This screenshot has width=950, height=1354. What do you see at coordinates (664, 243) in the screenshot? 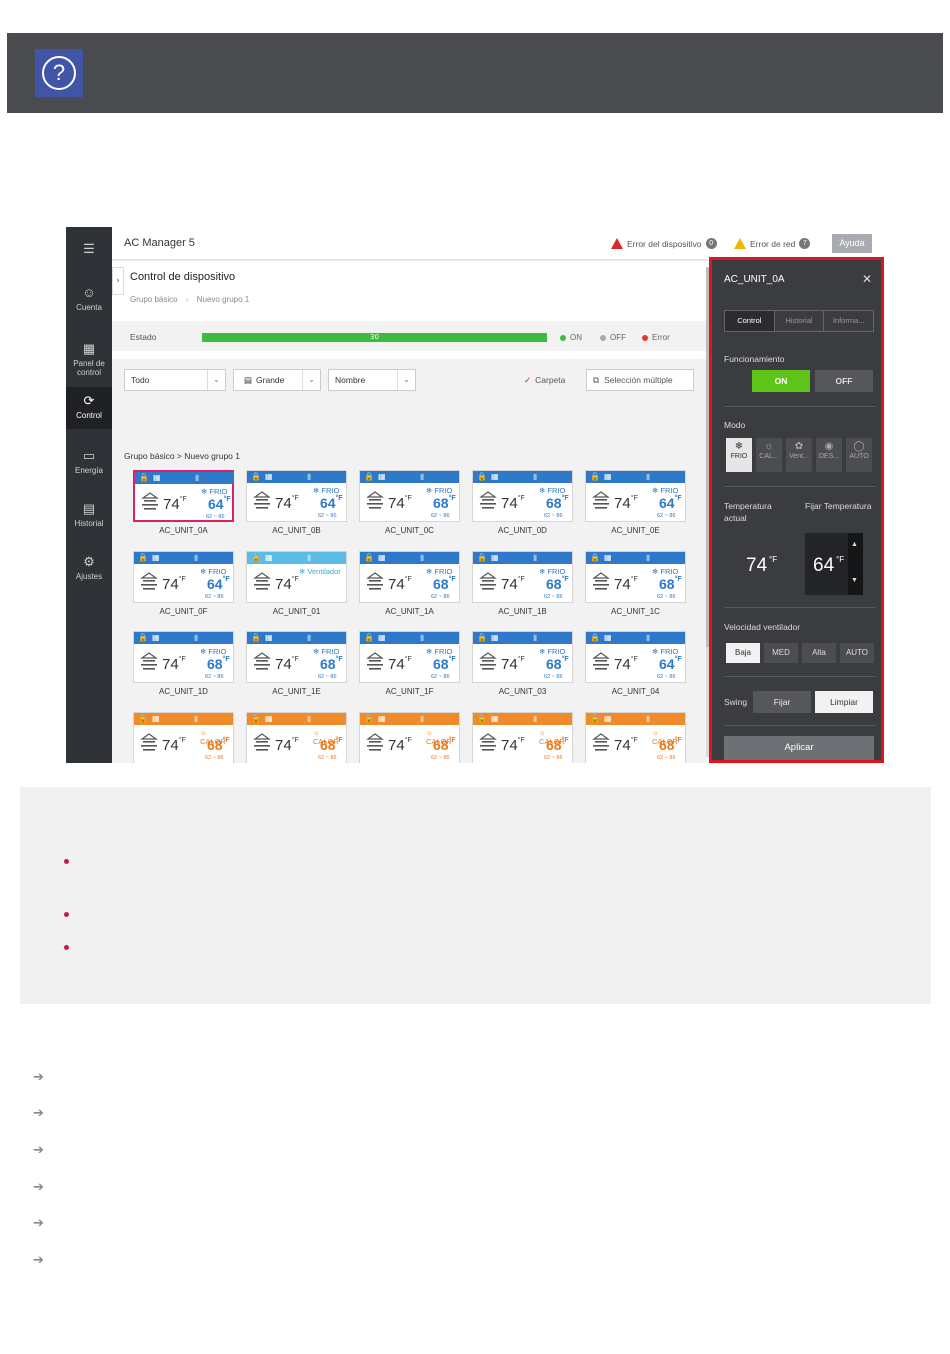
I see `device-error-alert: Error del dispositivo 0` at bounding box center [664, 243].